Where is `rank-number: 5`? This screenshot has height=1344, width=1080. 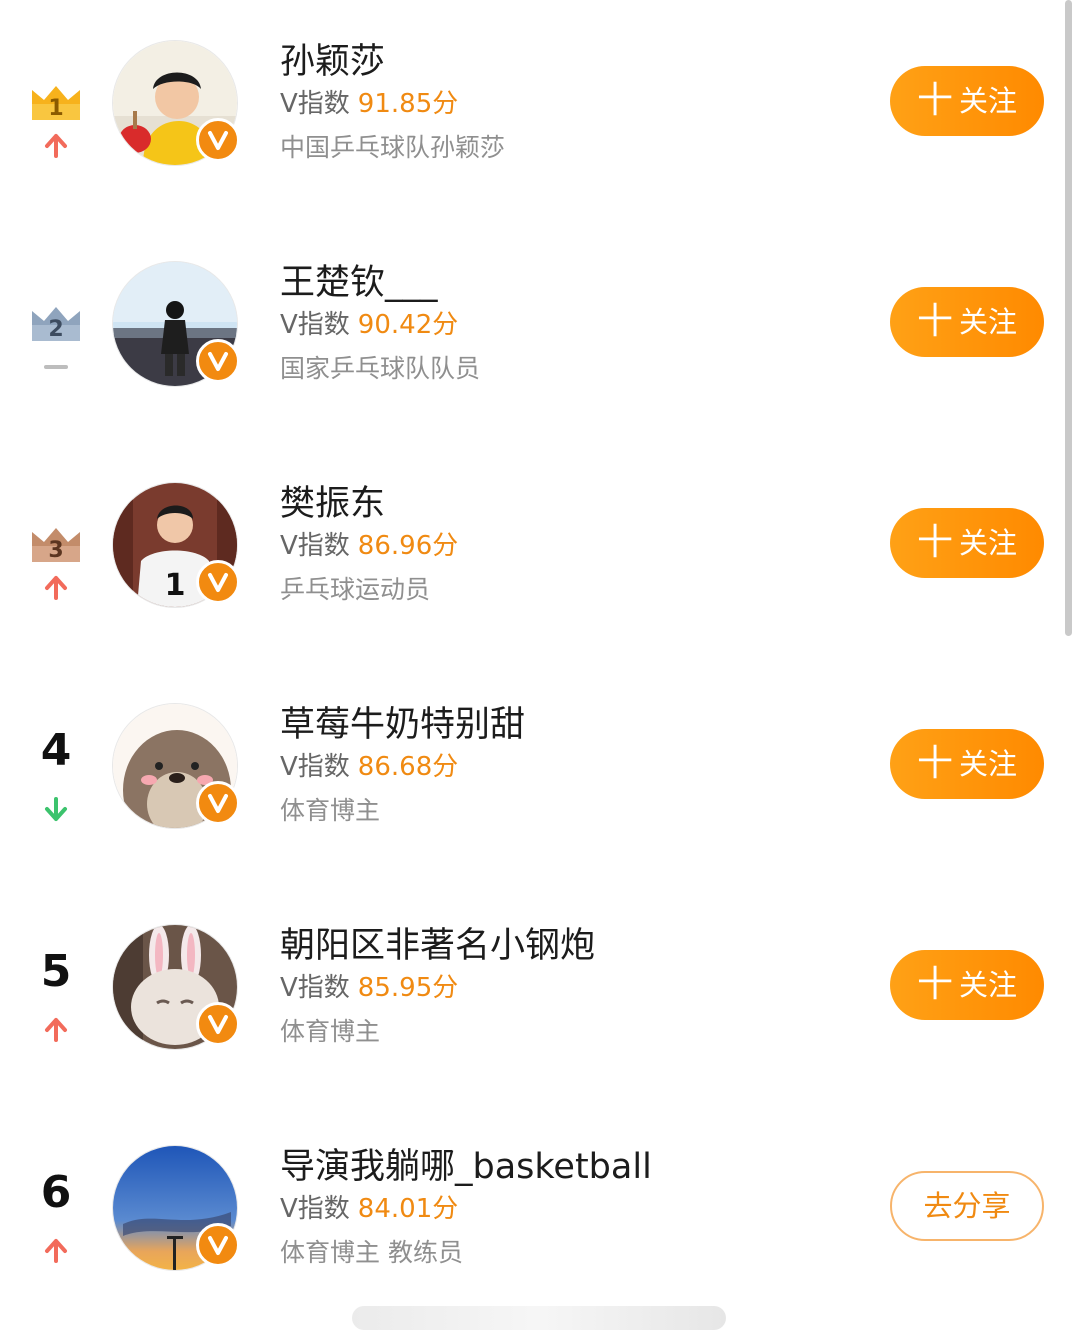
rank-number: 5 is located at coordinates (56, 971).